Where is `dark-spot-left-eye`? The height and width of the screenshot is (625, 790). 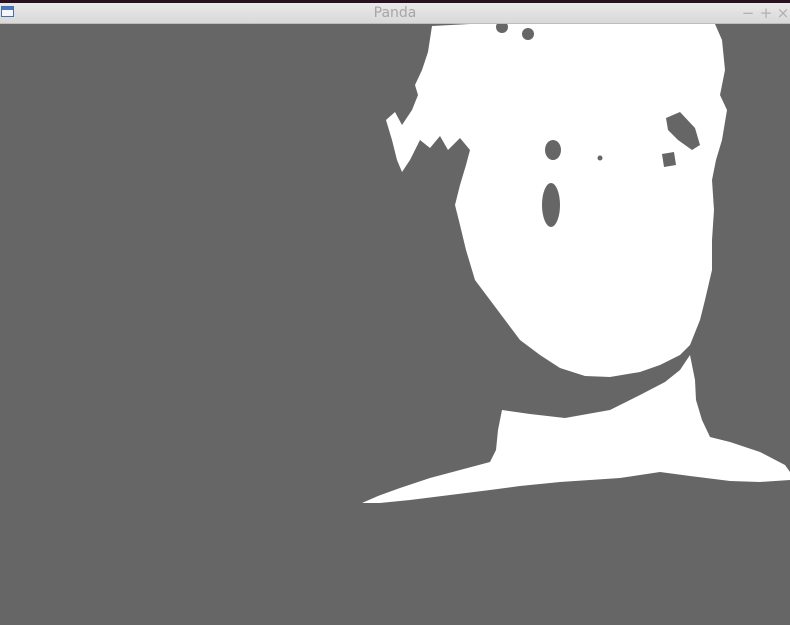 dark-spot-left-eye is located at coordinates (553, 150).